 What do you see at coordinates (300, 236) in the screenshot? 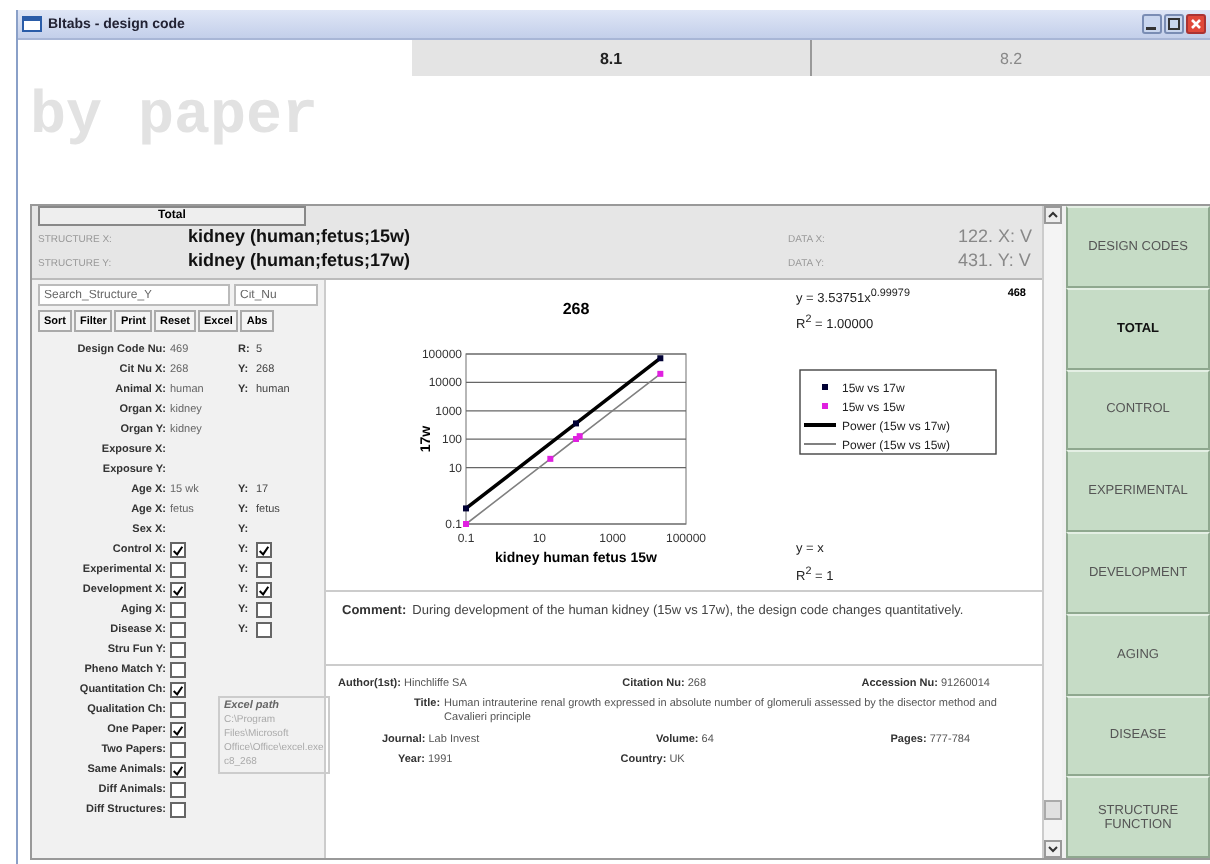
I see `structure-value: kidney (human;fetus;15w)` at bounding box center [300, 236].